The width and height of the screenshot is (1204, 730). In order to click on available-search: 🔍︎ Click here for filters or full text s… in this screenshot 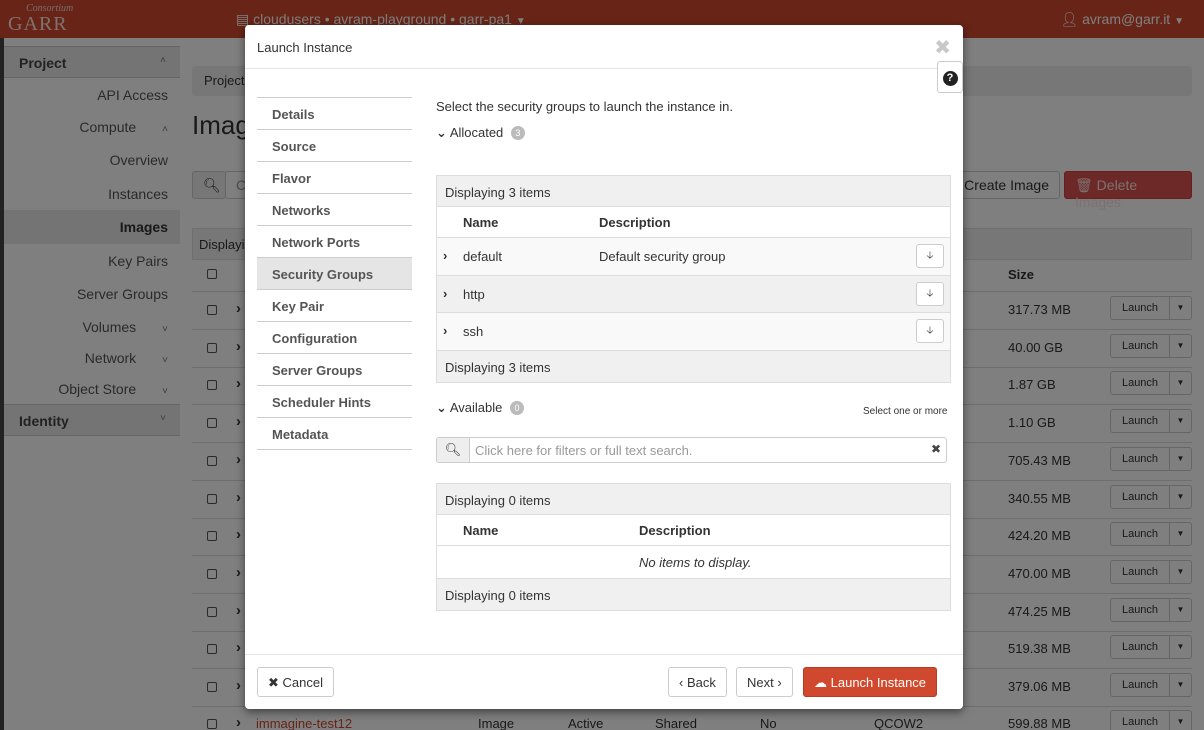, I will do `click(691, 450)`.